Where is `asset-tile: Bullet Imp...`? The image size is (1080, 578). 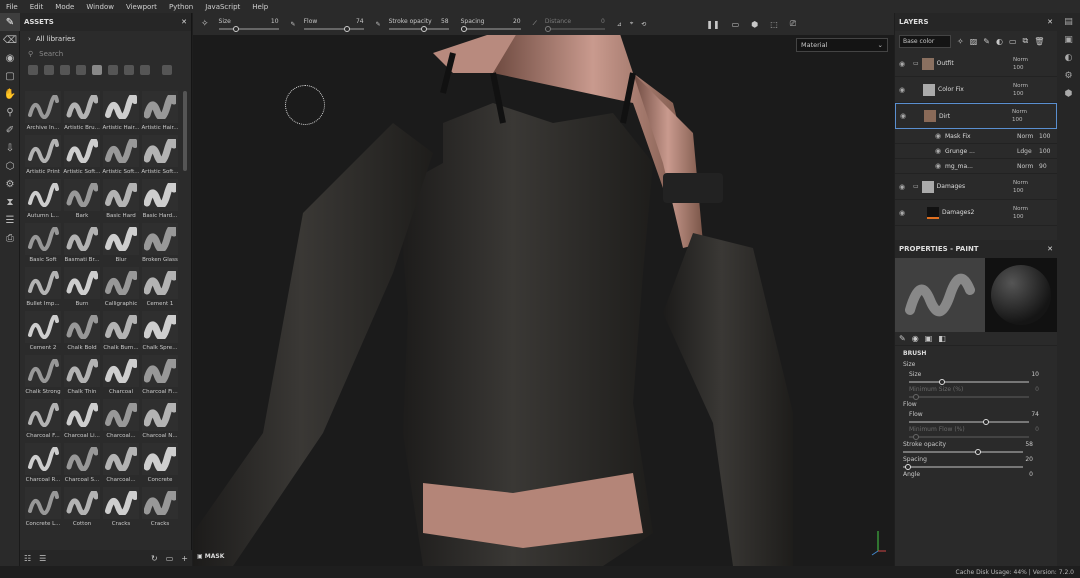 asset-tile: Bullet Imp... is located at coordinates (43, 289).